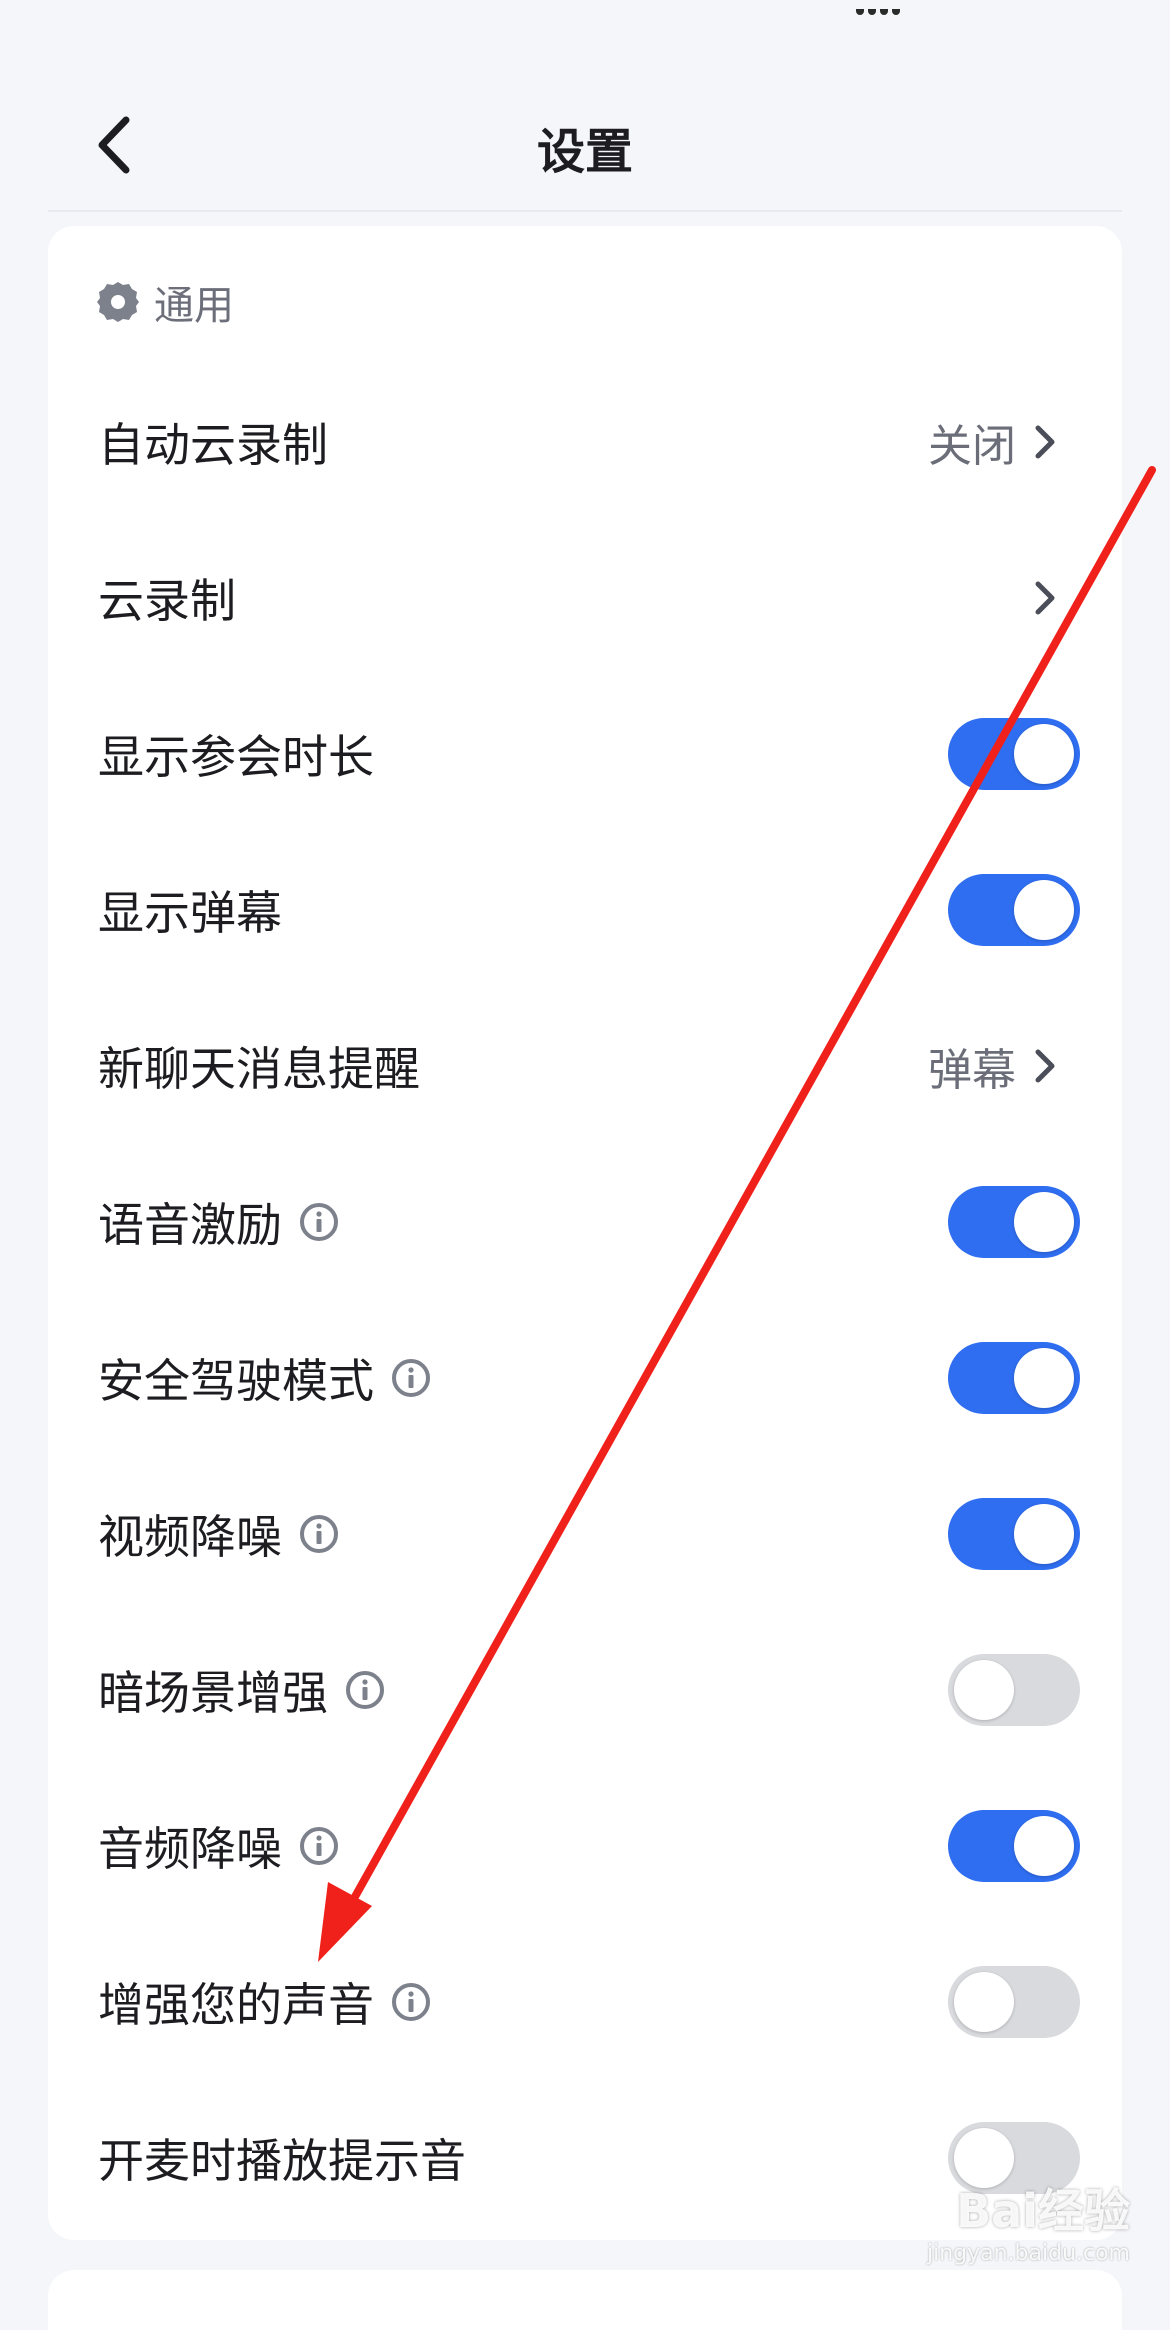 The width and height of the screenshot is (1170, 2330). Describe the element at coordinates (259, 1069) in the screenshot. I see `row-label-text: 新聊天消息提醒` at that location.